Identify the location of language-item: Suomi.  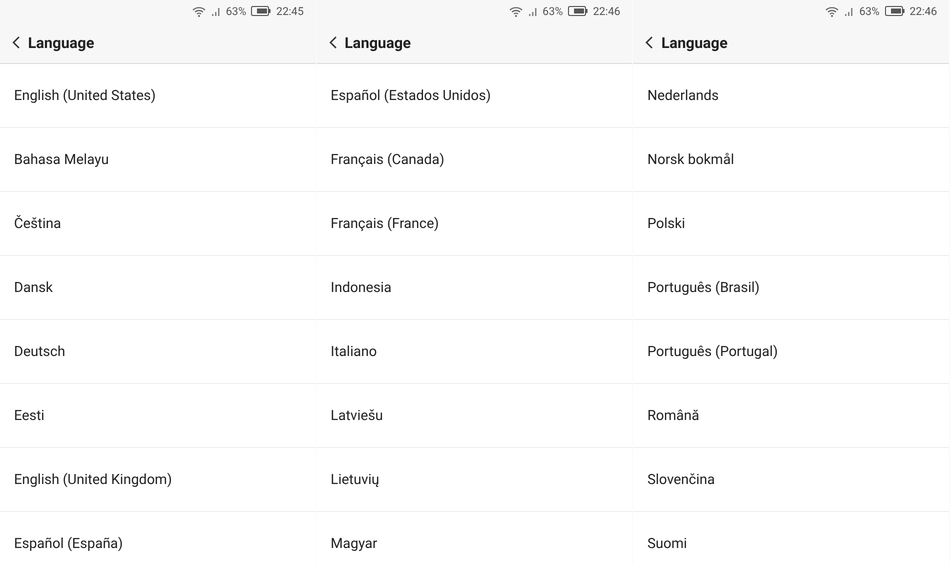
(791, 538).